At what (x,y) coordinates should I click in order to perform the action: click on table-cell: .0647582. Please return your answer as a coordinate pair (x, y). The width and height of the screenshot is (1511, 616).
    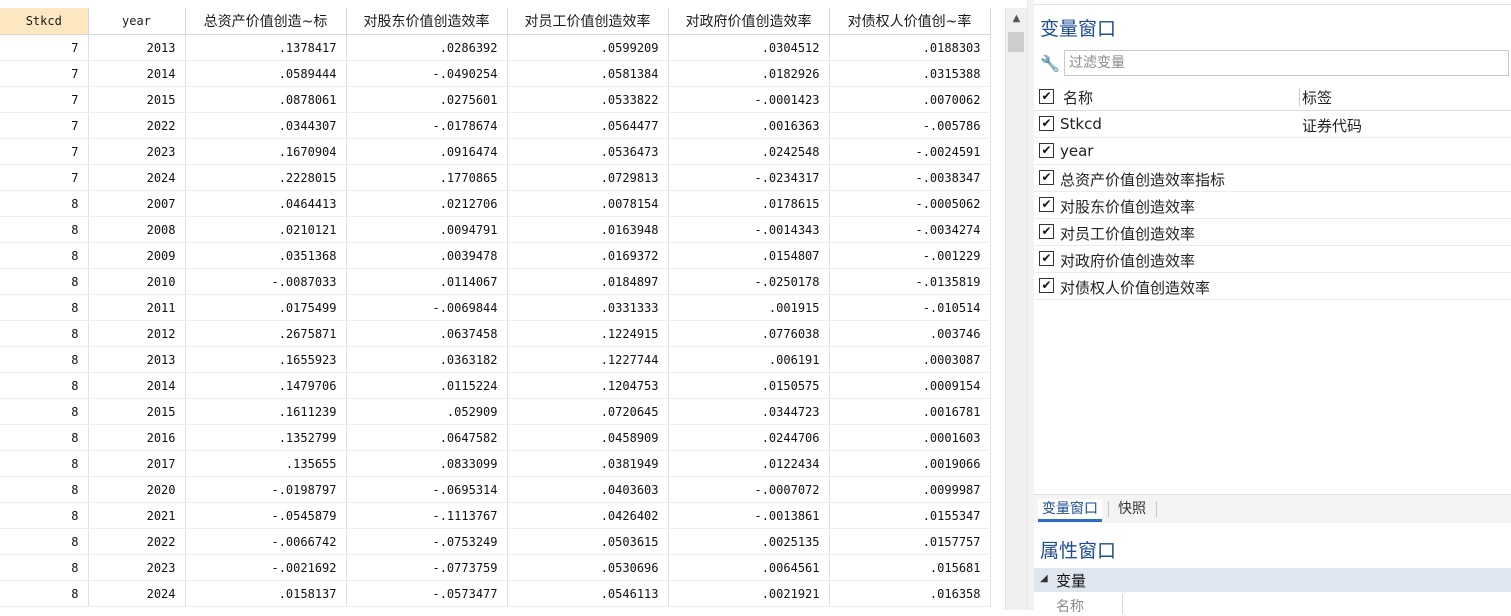
    Looking at the image, I should click on (427, 437).